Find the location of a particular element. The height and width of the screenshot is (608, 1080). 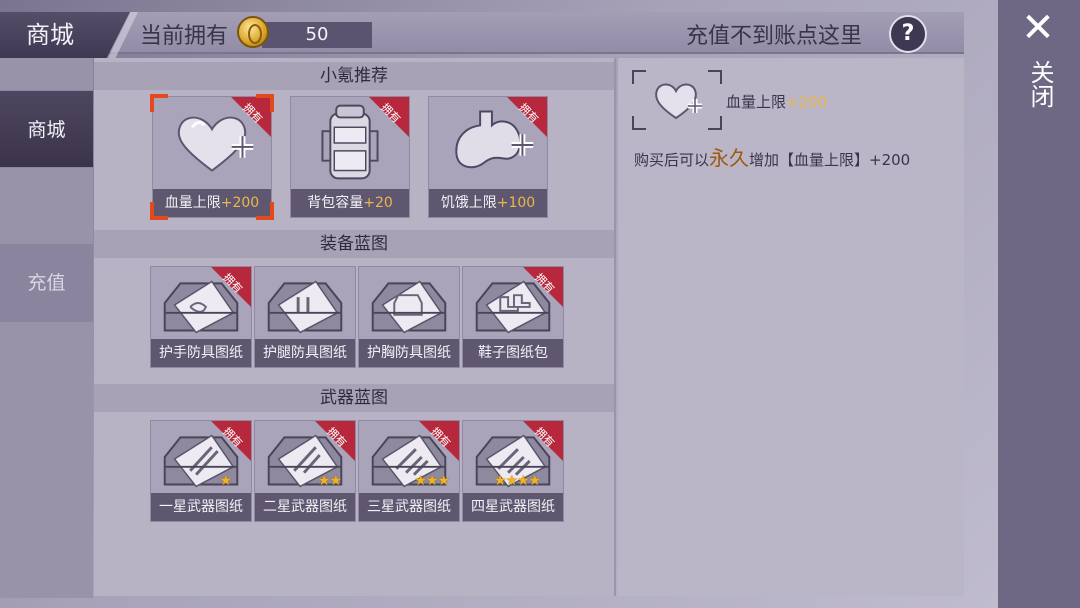

detail-icon-frame is located at coordinates (677, 100).